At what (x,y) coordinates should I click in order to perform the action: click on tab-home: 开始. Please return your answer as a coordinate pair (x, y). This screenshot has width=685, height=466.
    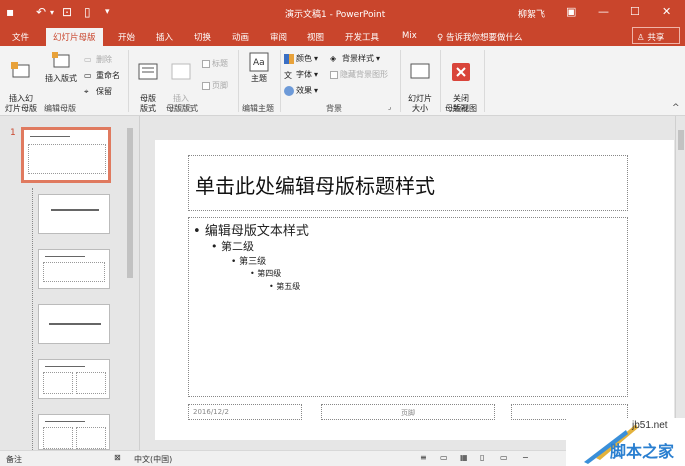
    Looking at the image, I should click on (126, 37).